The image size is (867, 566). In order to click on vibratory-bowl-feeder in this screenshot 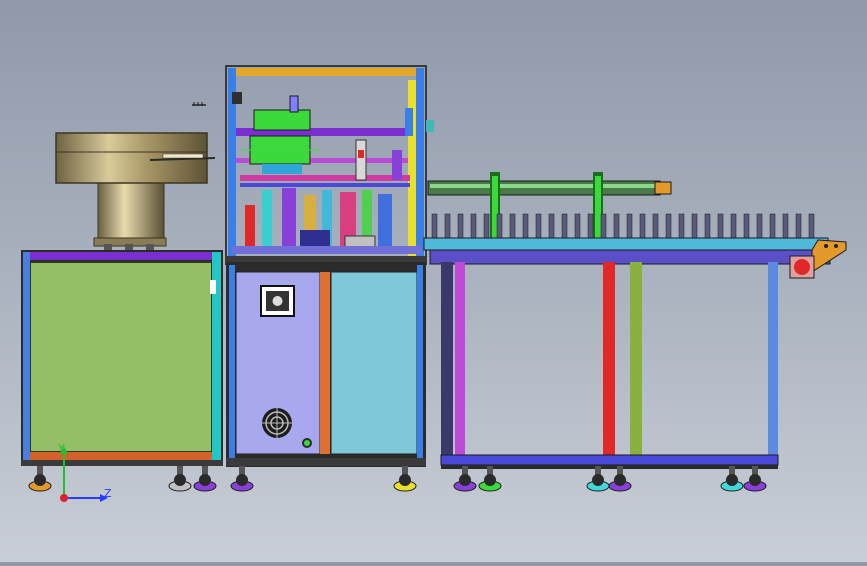, I will do `click(135, 191)`.